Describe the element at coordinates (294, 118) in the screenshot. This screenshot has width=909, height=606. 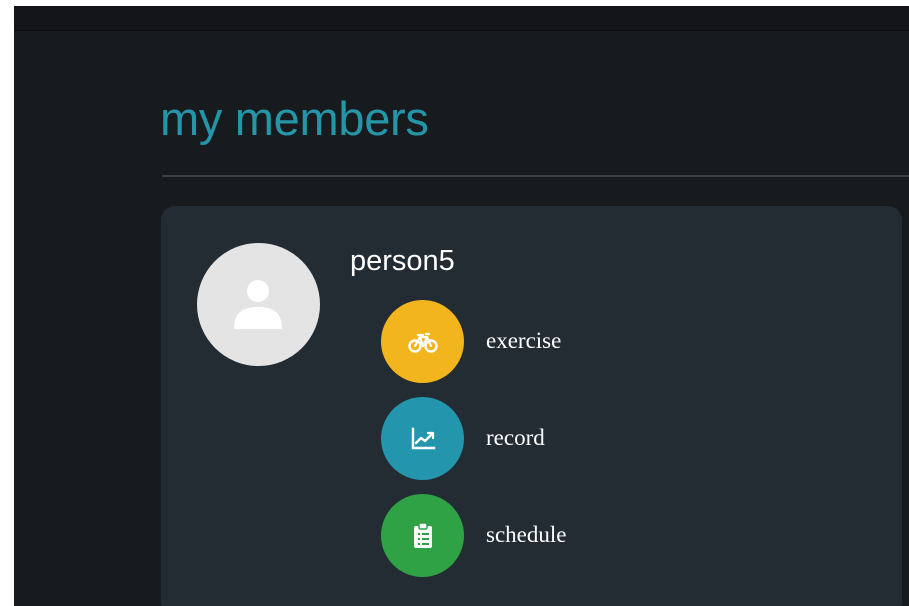
I see `page-title: my members` at that location.